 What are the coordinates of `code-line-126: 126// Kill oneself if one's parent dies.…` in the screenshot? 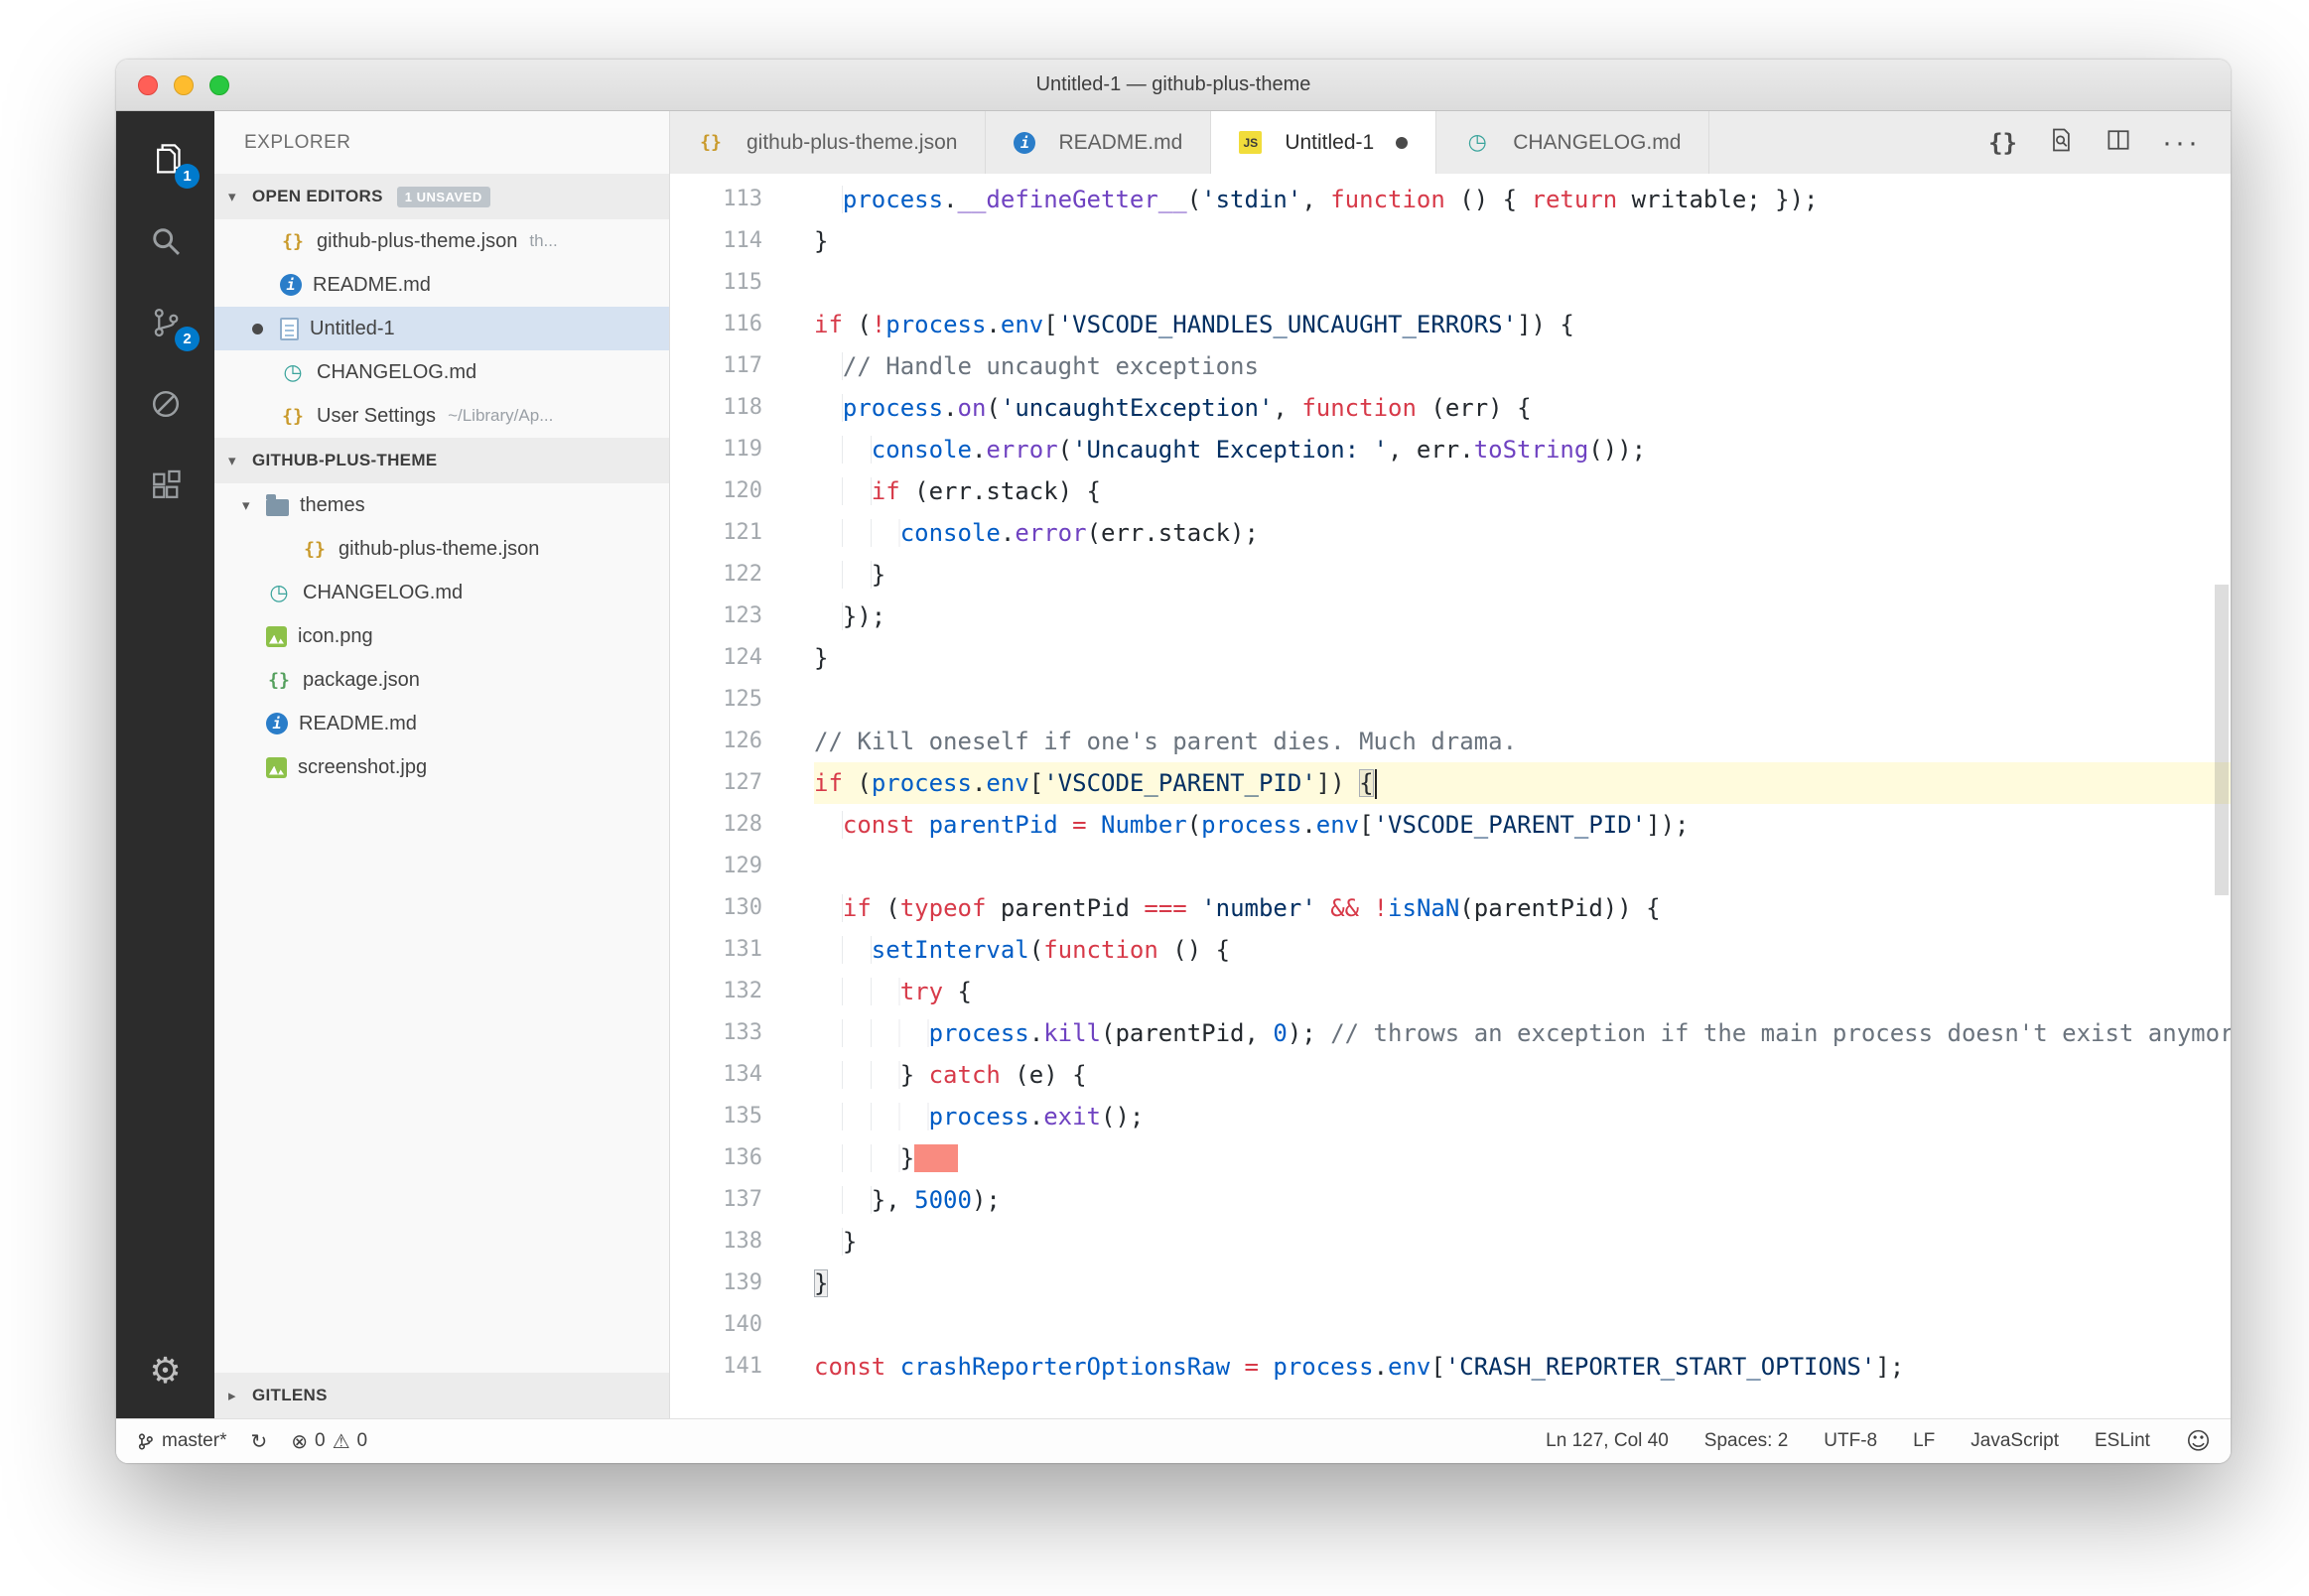 It's located at (1450, 741).